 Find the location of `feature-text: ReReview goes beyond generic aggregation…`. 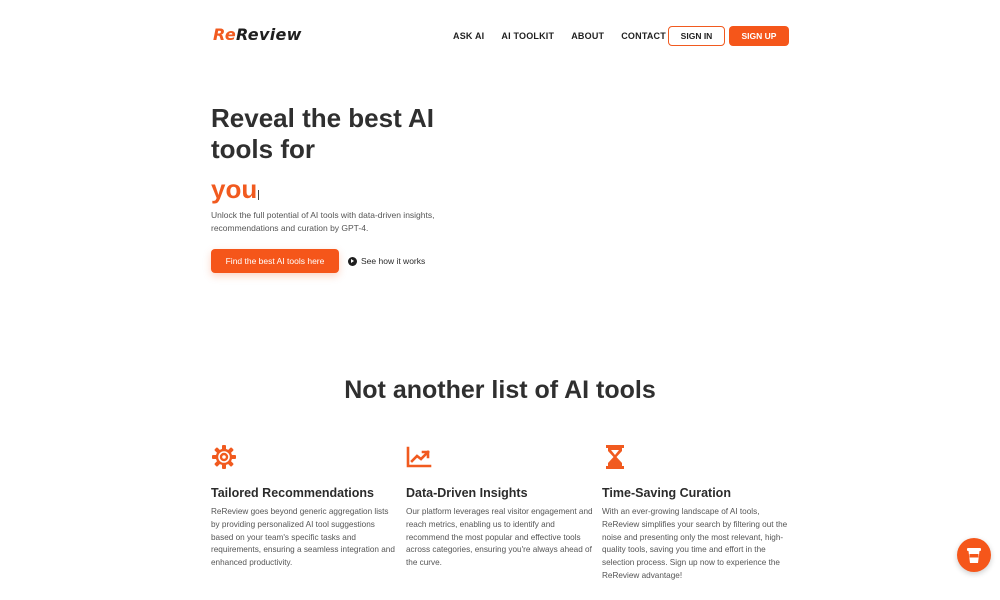

feature-text: ReReview goes beyond generic aggregation… is located at coordinates (303, 537).